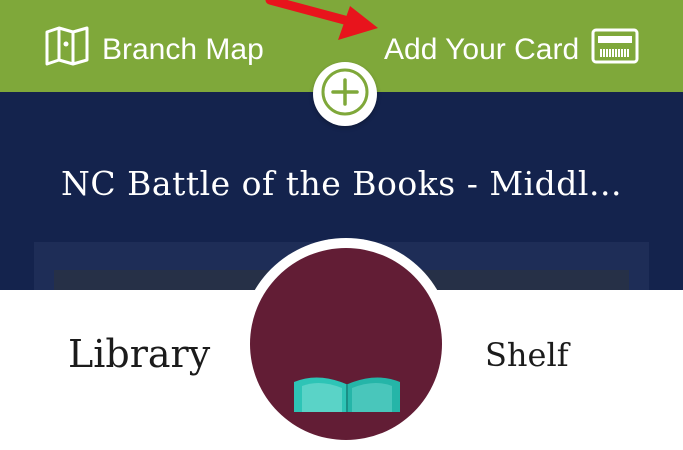  I want to click on plus-icon, so click(345, 94).